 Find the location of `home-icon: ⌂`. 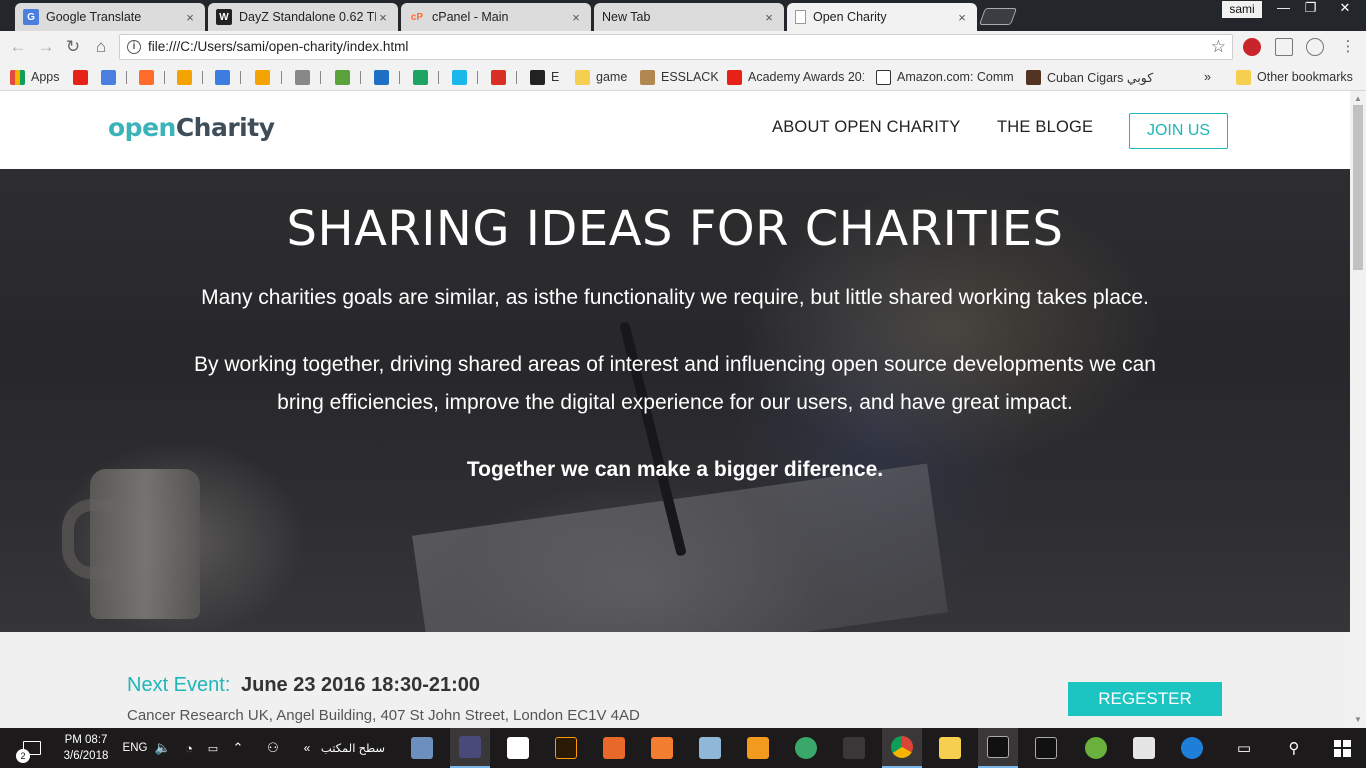

home-icon: ⌂ is located at coordinates (101, 47).